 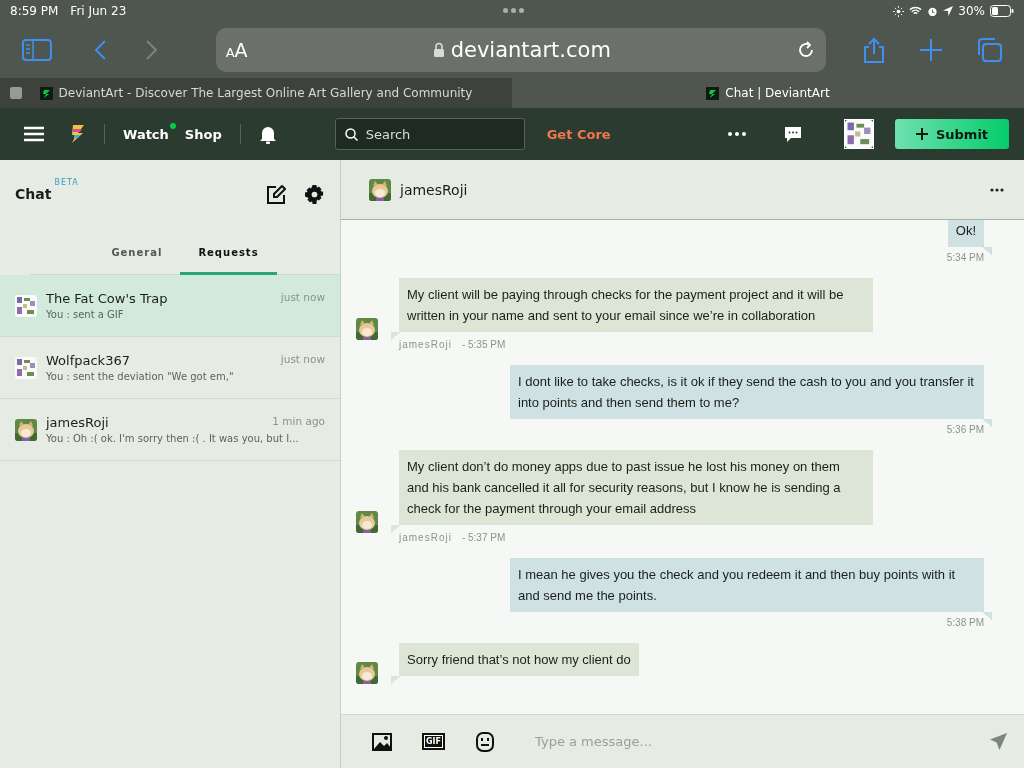 What do you see at coordinates (777, 93) in the screenshot?
I see `tab-title: Chat | DeviantArt` at bounding box center [777, 93].